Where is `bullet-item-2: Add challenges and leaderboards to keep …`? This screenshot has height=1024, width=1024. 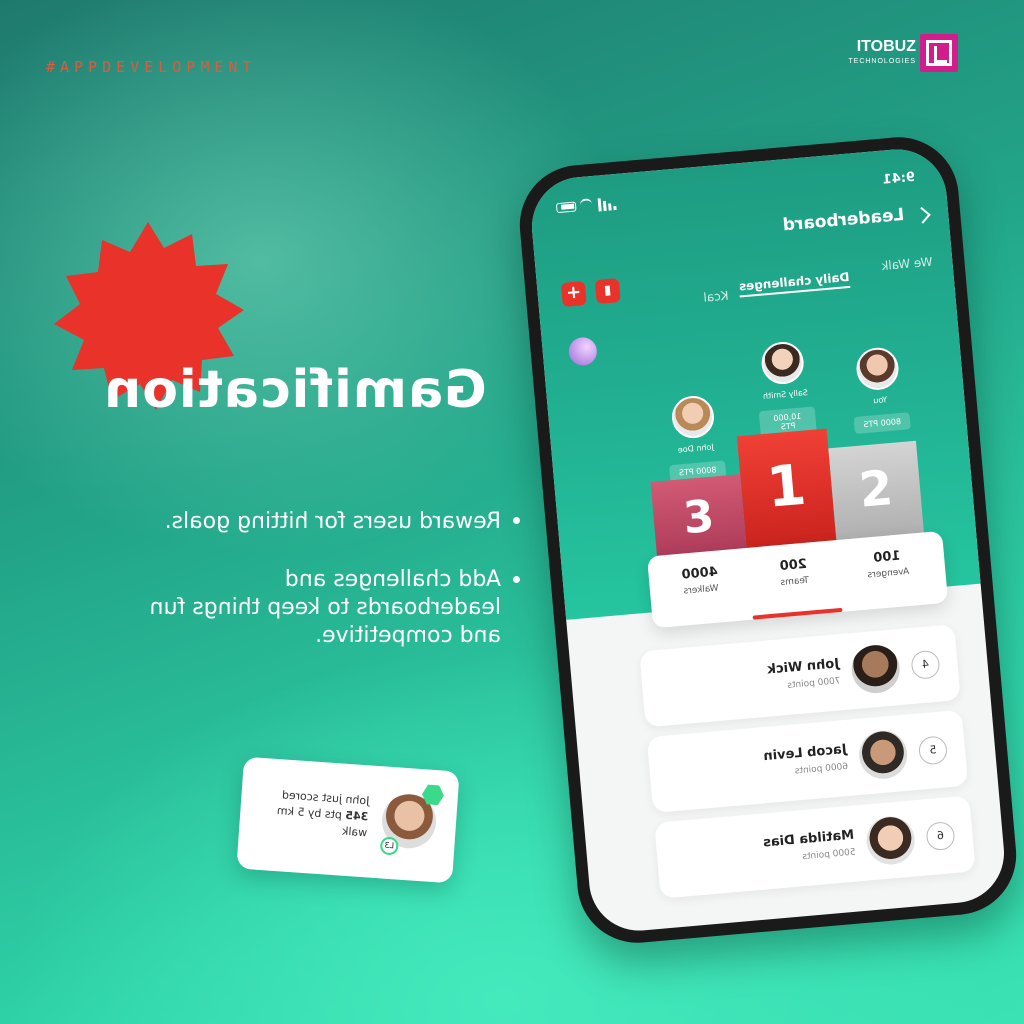
bullet-item-2: Add challenges and leaderboards to keep … is located at coordinates (307, 608).